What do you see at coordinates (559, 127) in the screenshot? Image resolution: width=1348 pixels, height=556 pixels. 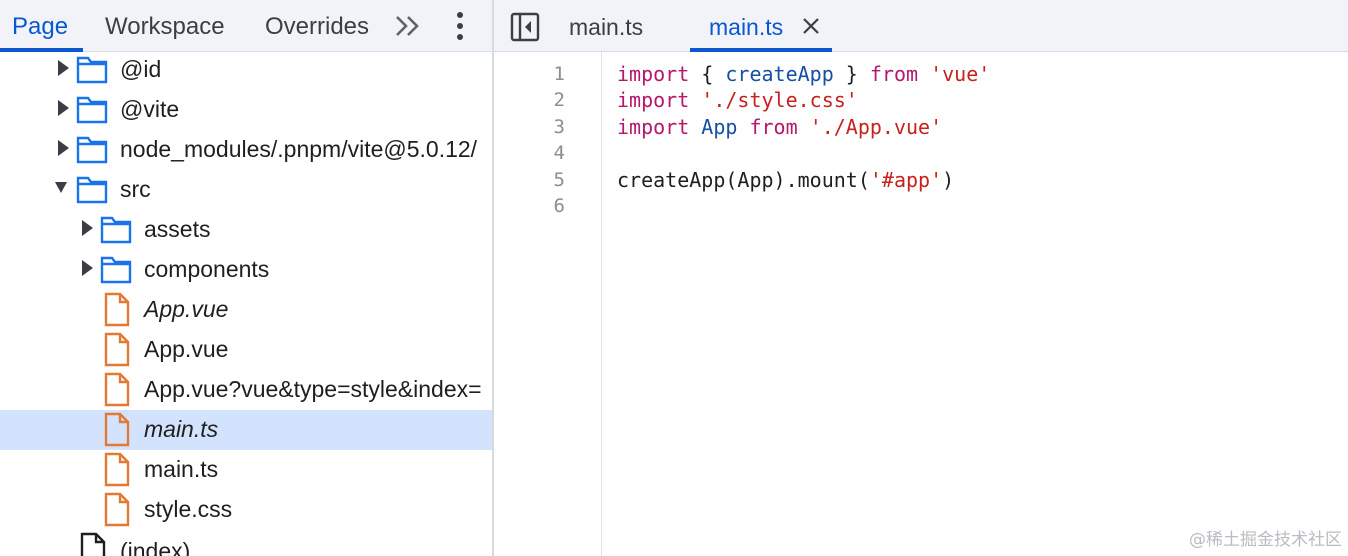 I see `line-number: 3` at bounding box center [559, 127].